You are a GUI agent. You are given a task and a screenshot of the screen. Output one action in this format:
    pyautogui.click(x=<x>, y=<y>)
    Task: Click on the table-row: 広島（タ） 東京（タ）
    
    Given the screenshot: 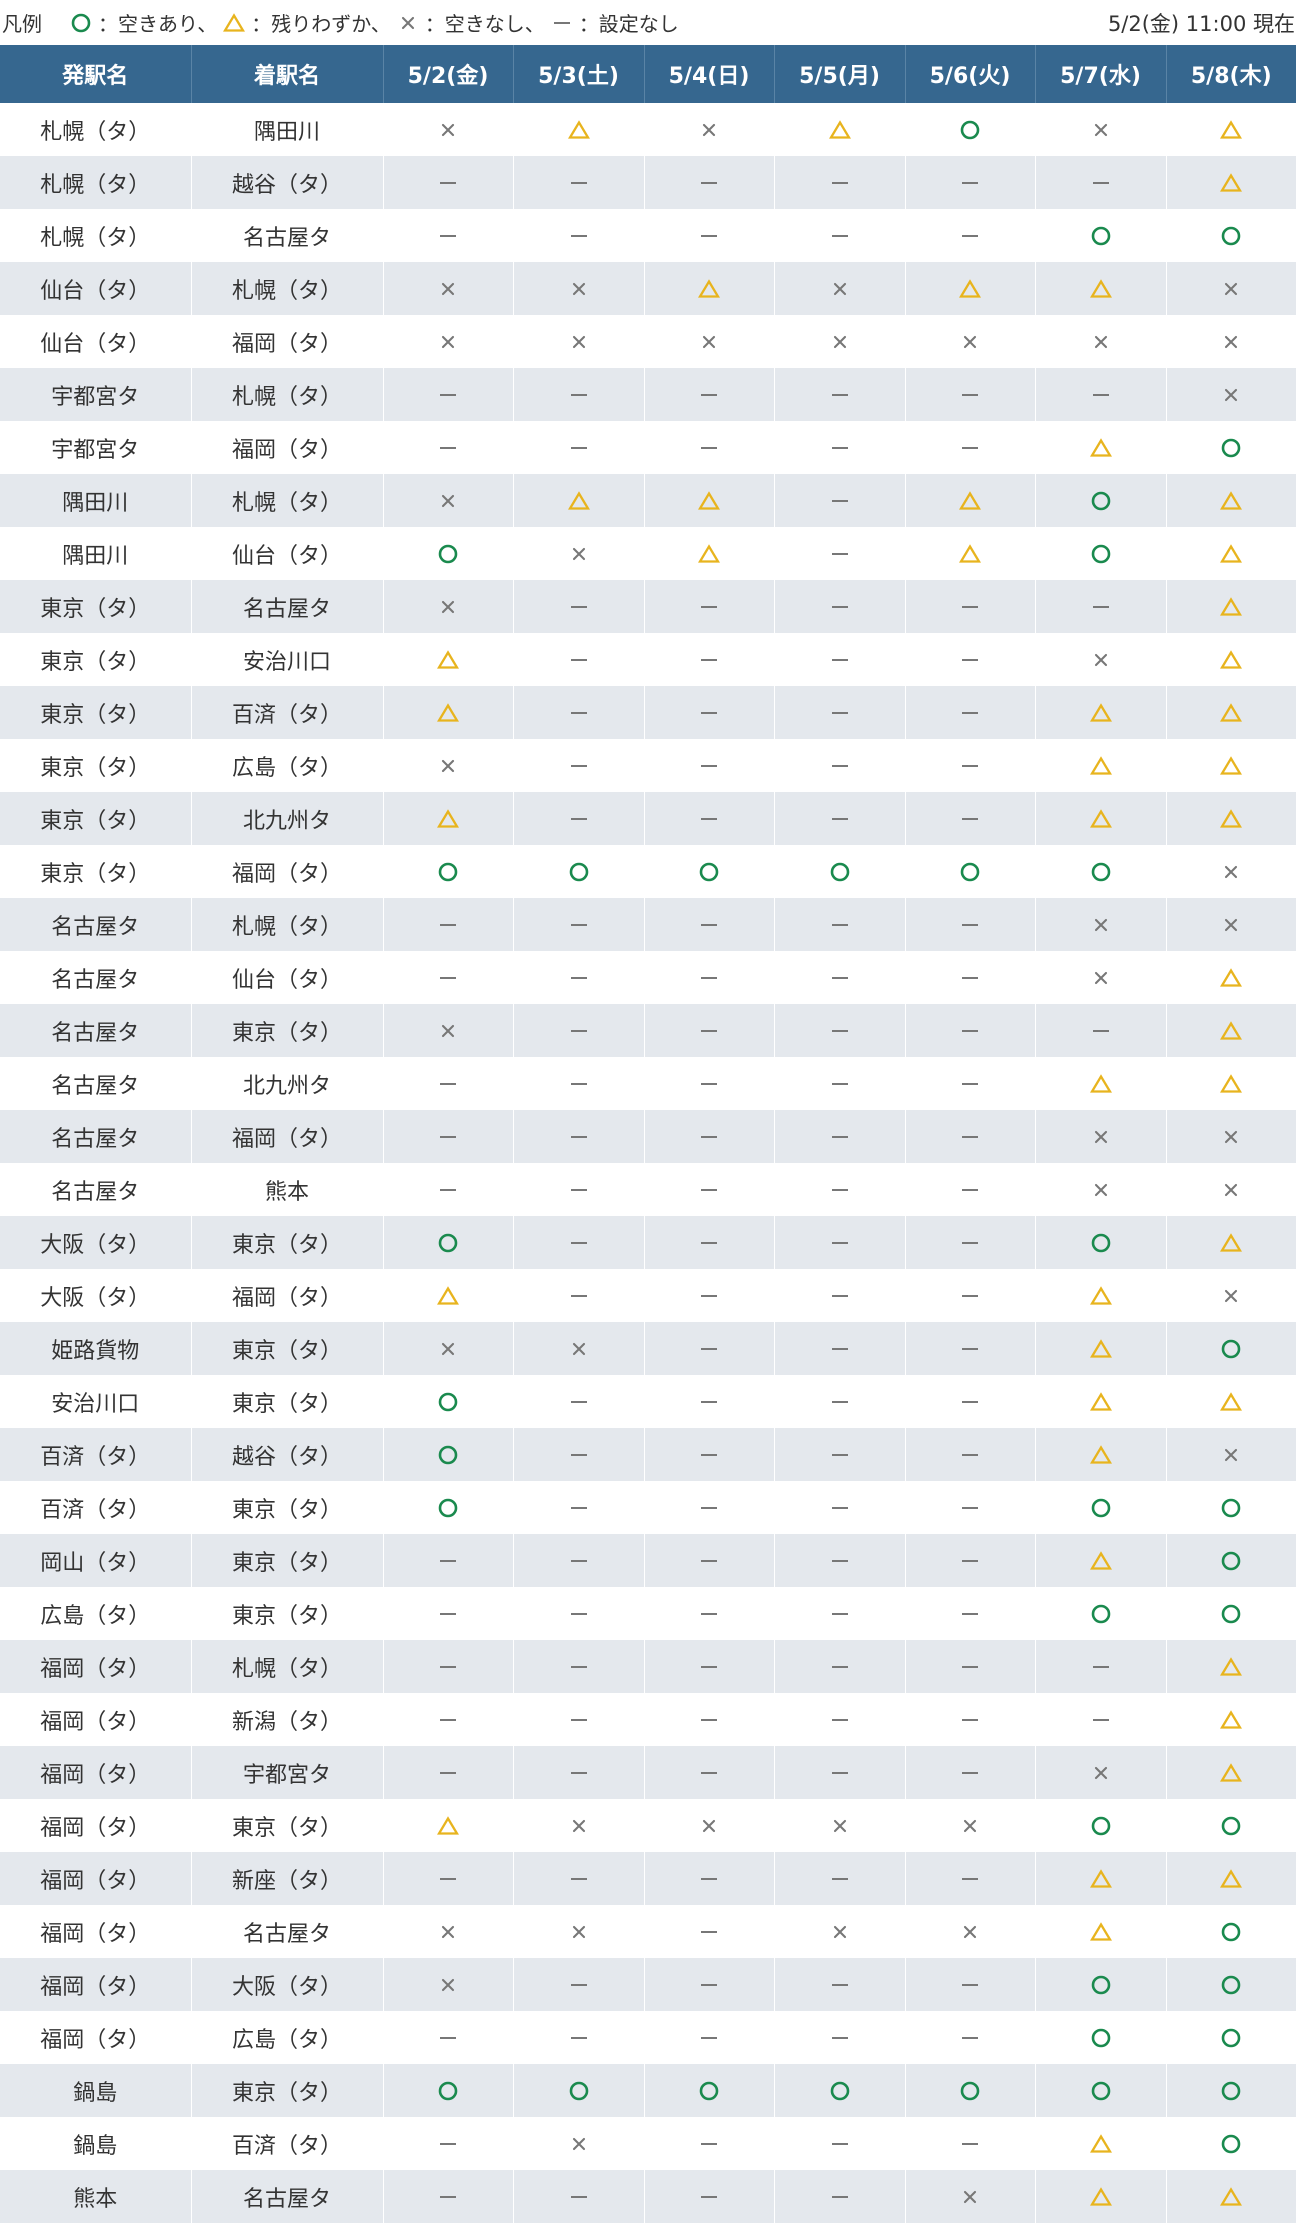 What is the action you would take?
    pyautogui.click(x=648, y=1613)
    